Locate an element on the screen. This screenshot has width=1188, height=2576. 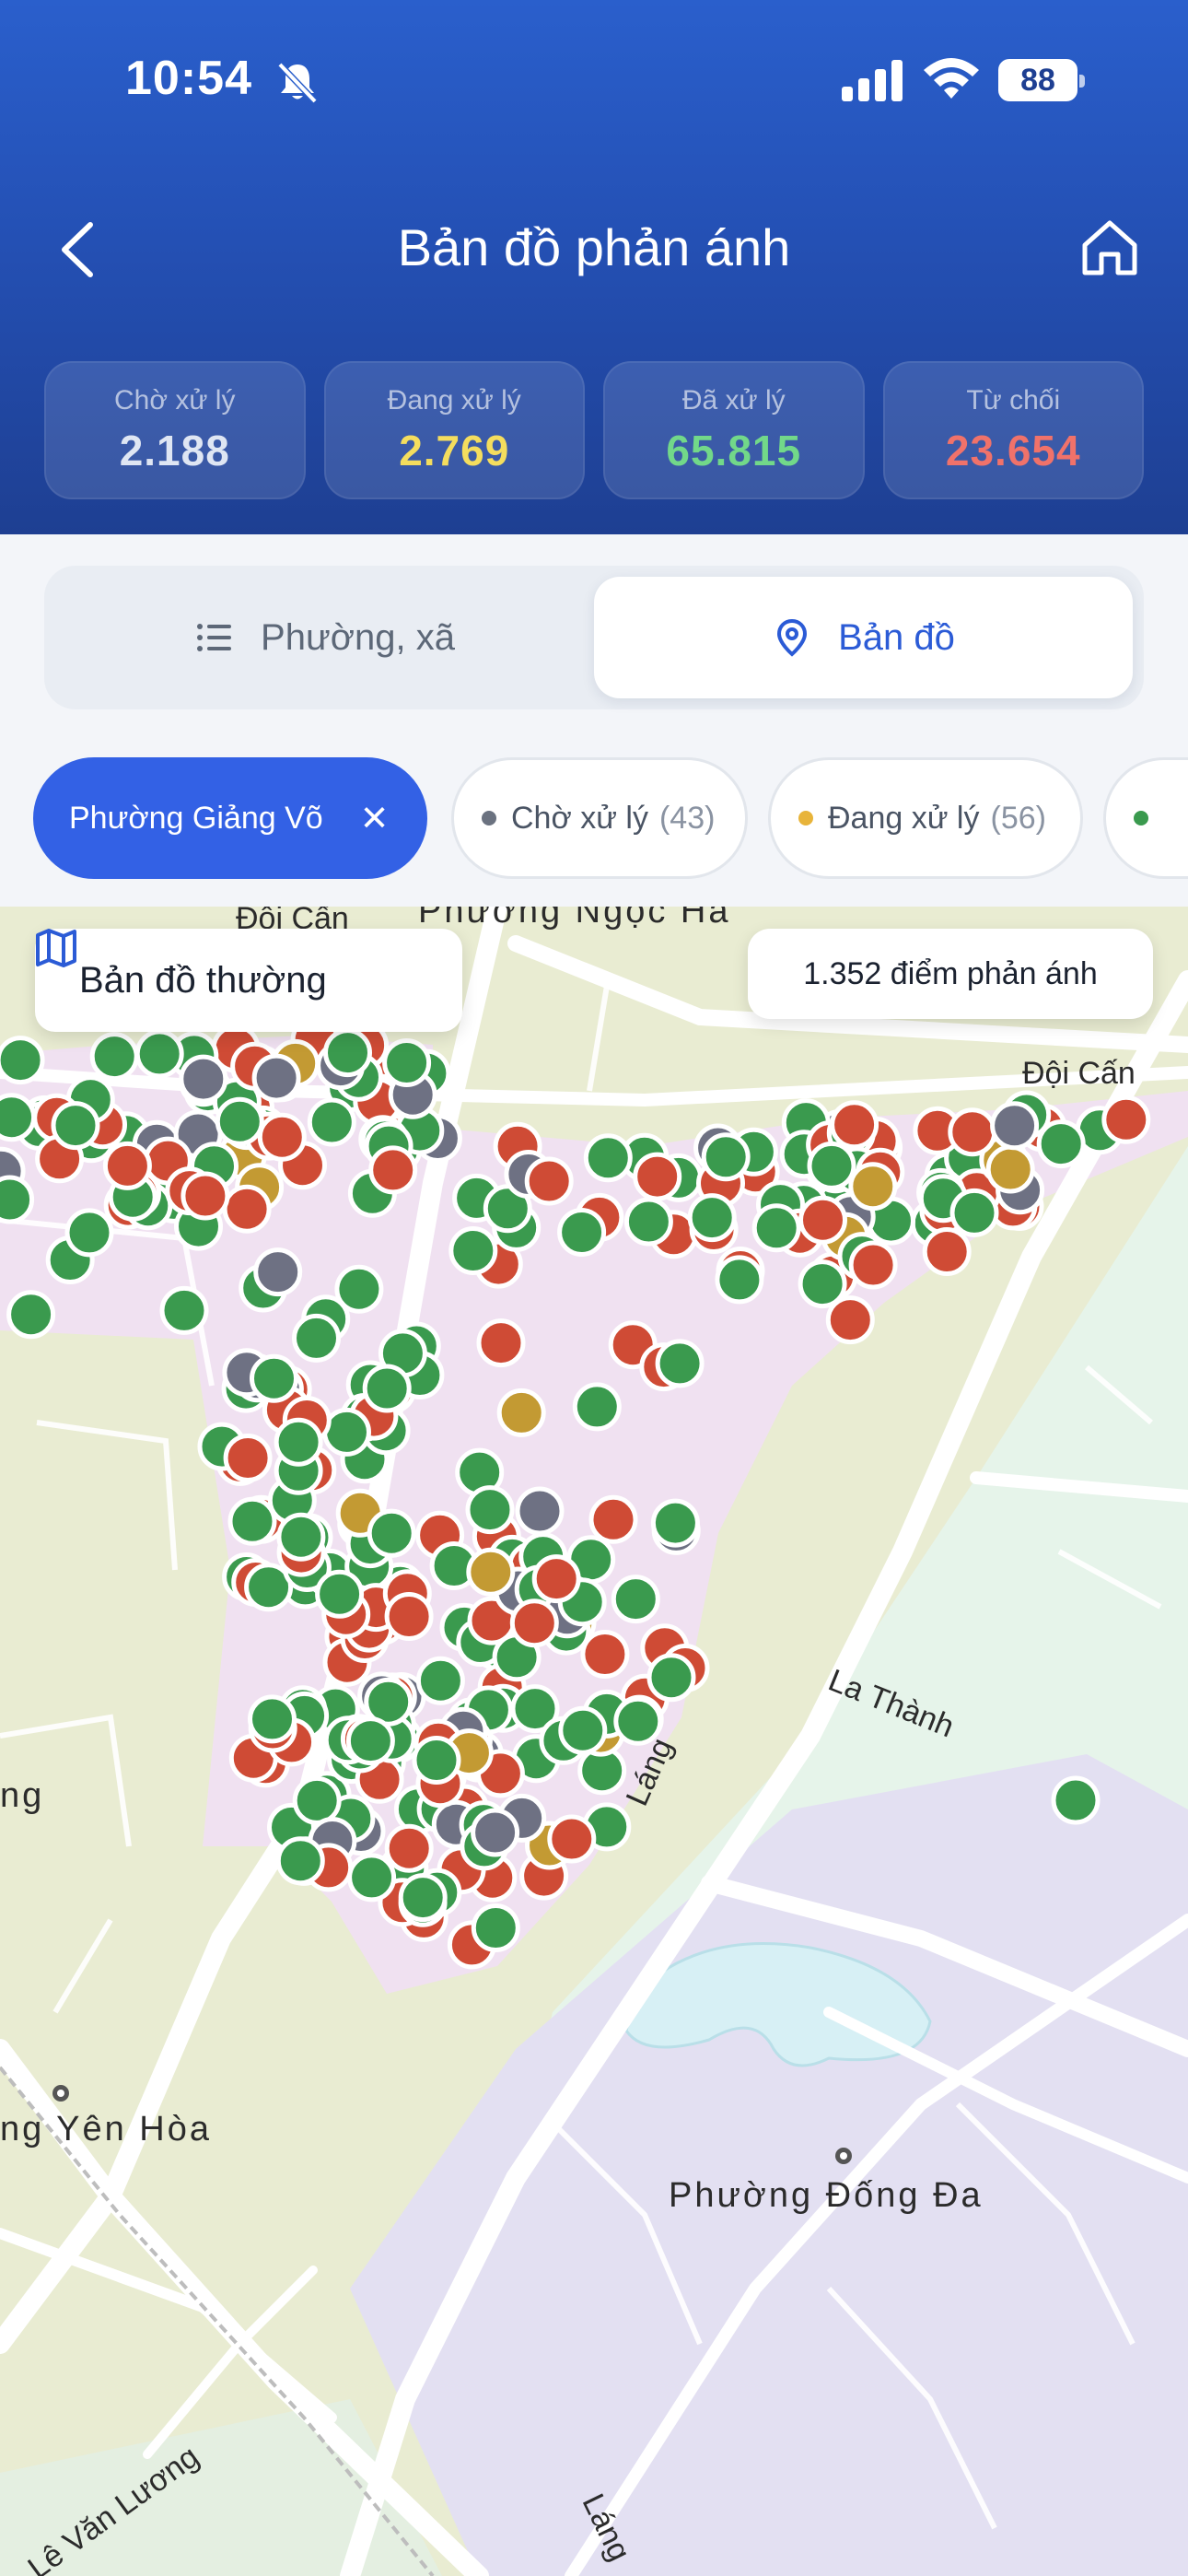
tab-list: Phường, xã is located at coordinates (324, 637).